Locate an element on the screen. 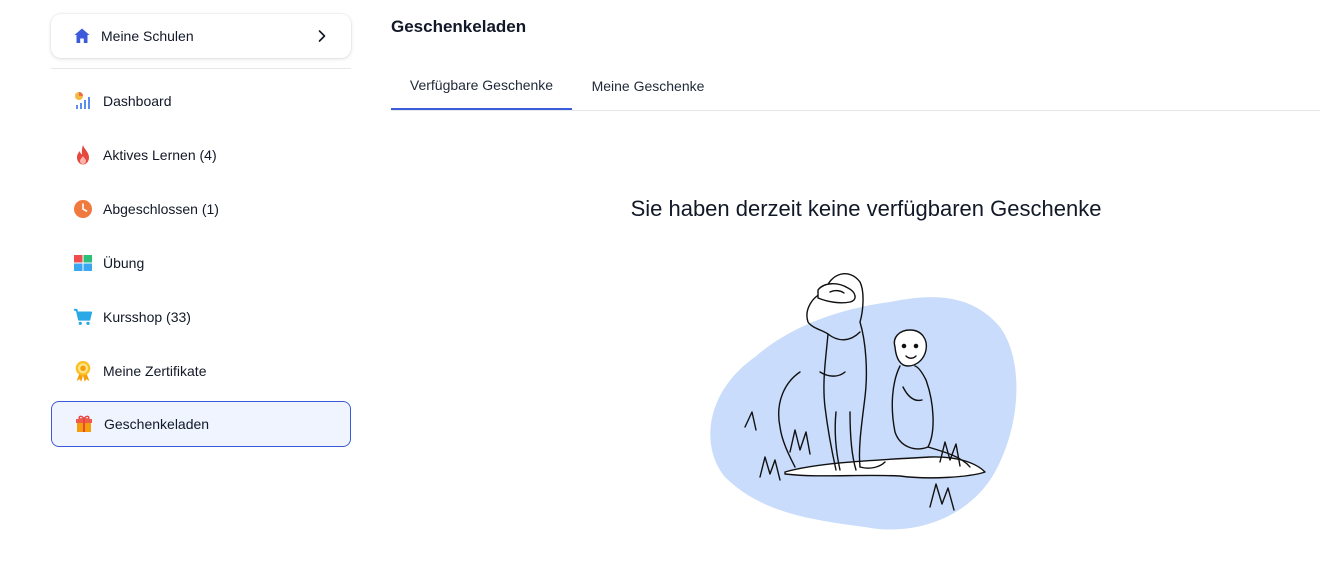  sidebar-item-label: Geschenkeladen is located at coordinates (157, 424).